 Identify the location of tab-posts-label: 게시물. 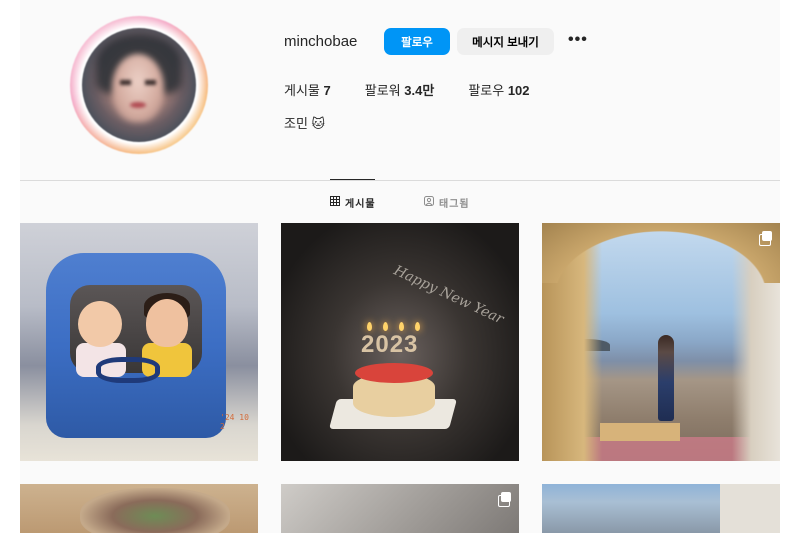
(360, 204).